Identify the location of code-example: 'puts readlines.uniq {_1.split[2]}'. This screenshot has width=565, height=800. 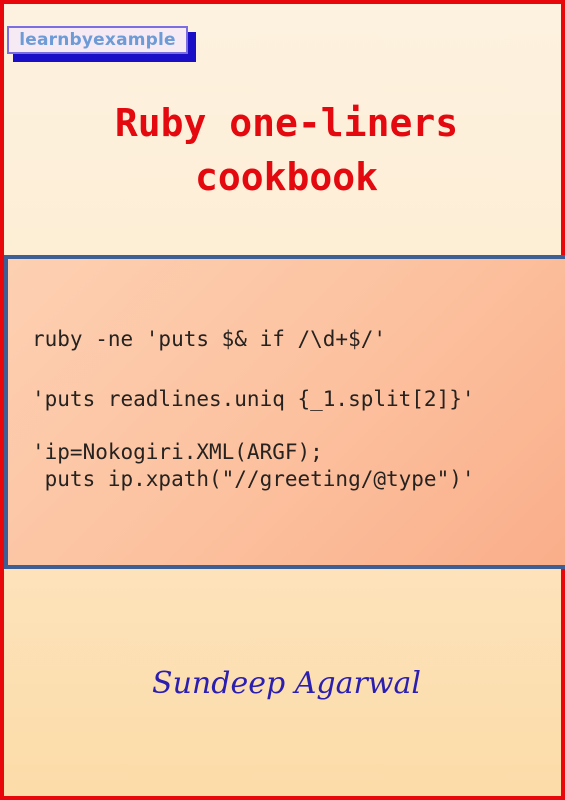
(253, 399).